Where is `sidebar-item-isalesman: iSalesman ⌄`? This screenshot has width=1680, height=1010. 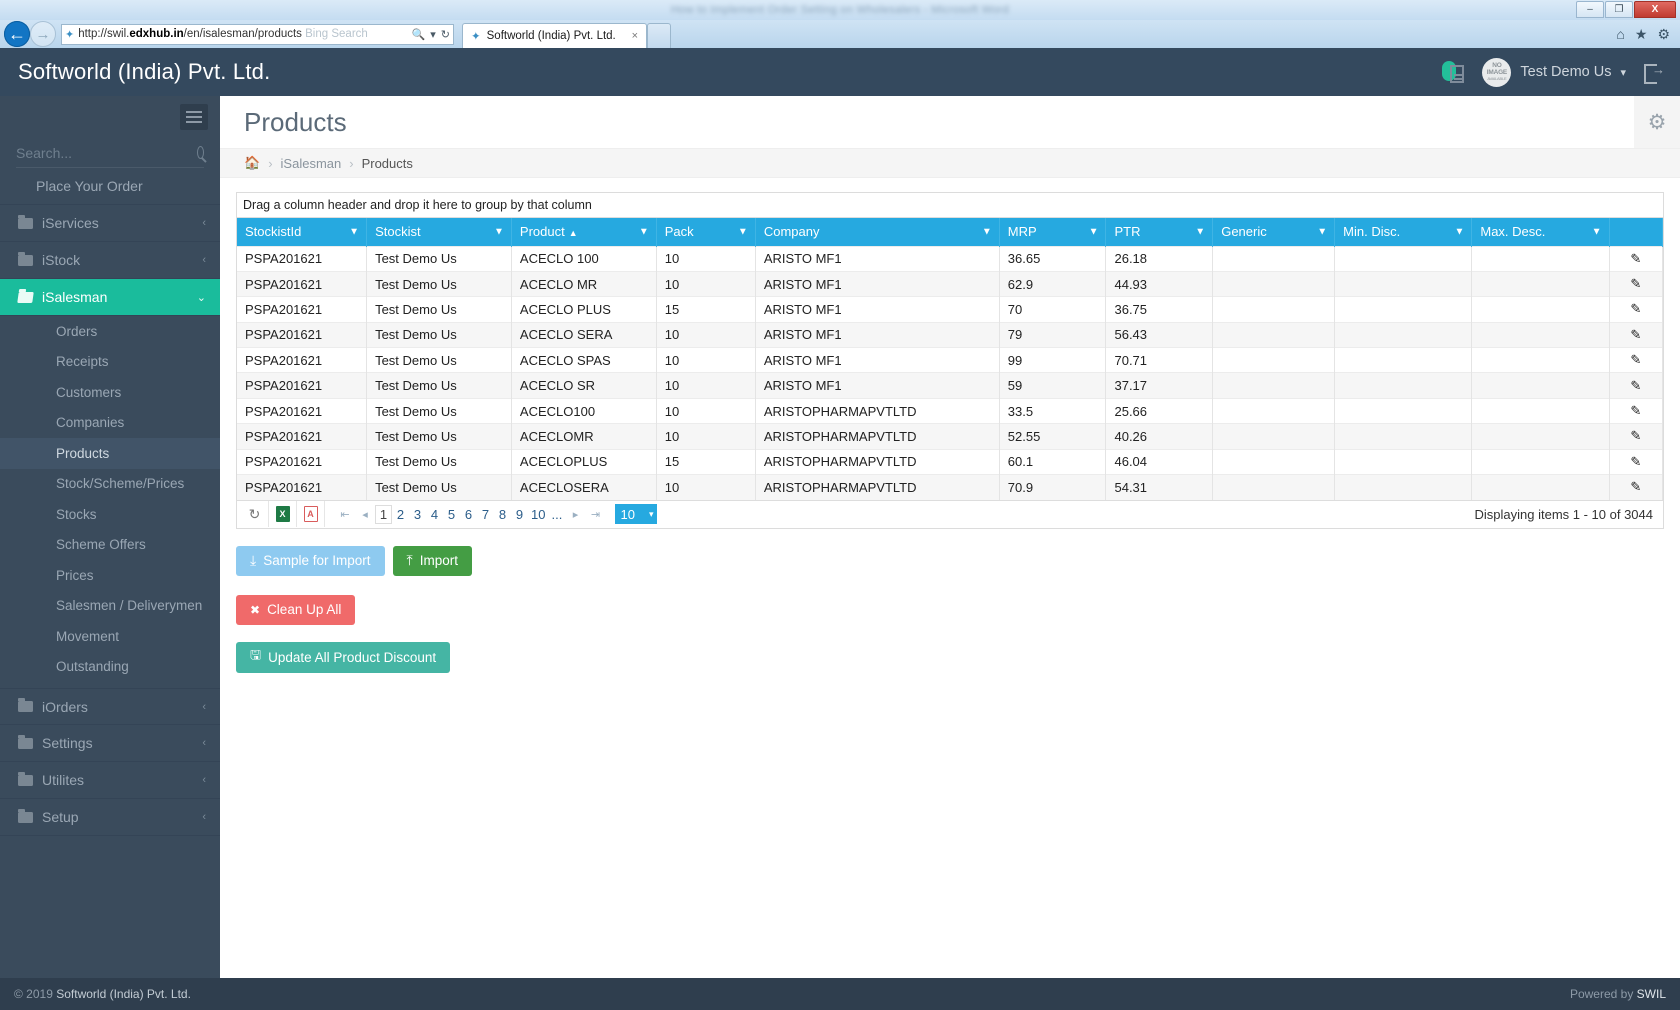 sidebar-item-isalesman: iSalesman ⌄ is located at coordinates (110, 297).